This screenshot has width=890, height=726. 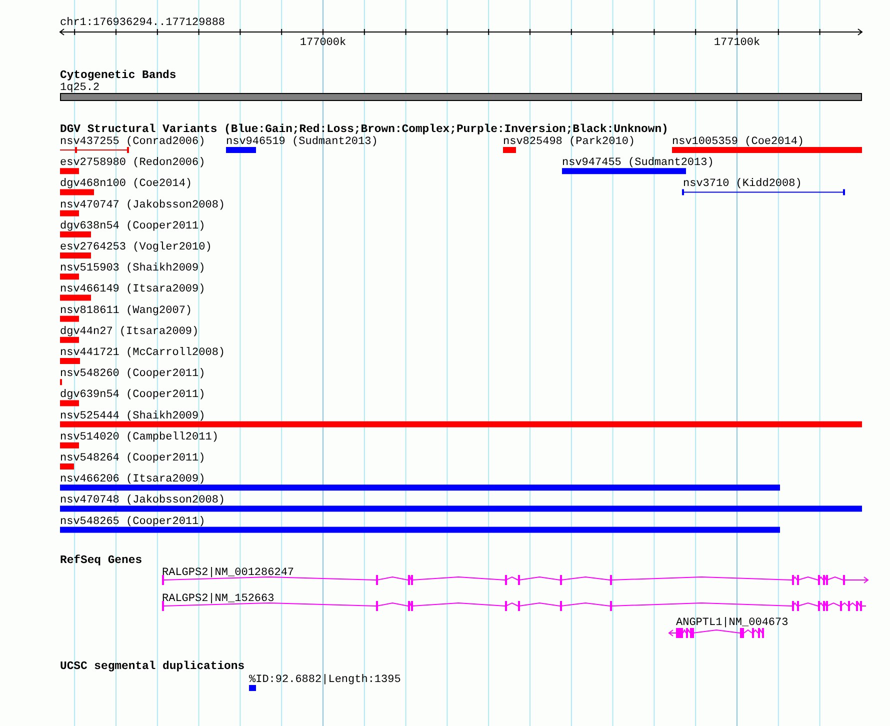 What do you see at coordinates (638, 163) in the screenshot?
I see `variant-label: nsv947455 (Sudmant2013)` at bounding box center [638, 163].